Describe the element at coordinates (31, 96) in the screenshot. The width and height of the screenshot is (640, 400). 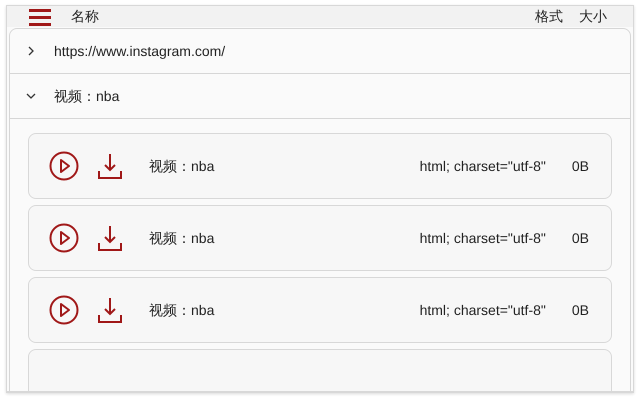
I see `chevron-down-icon` at that location.